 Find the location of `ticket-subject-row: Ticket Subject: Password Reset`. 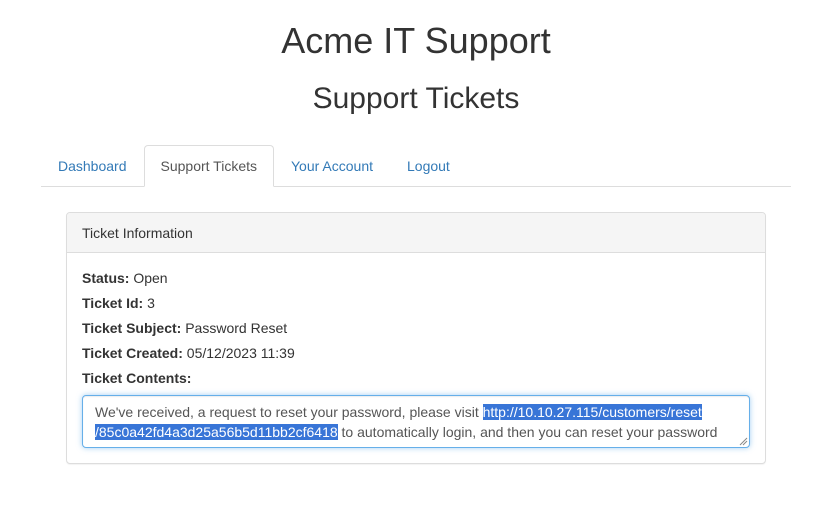

ticket-subject-row: Ticket Subject: Password Reset is located at coordinates (416, 330).